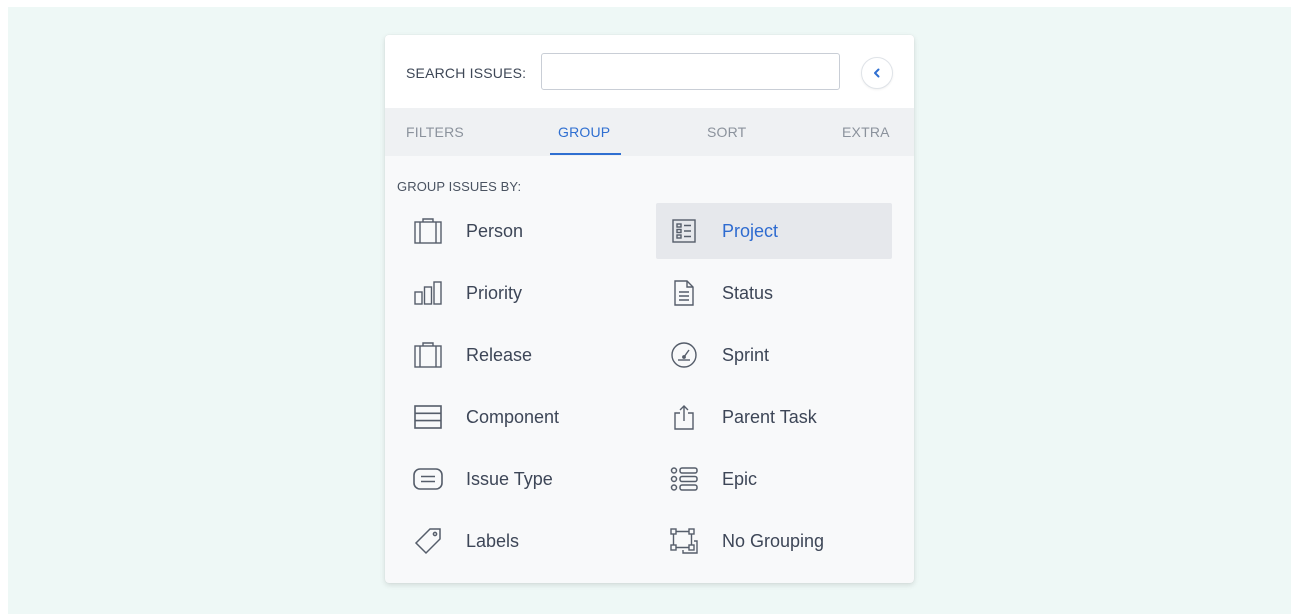 The height and width of the screenshot is (614, 1298). I want to click on group-option-label: Labels, so click(493, 541).